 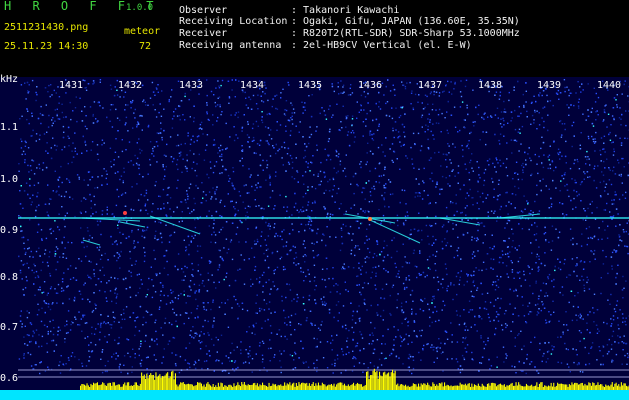 What do you see at coordinates (370, 85) in the screenshot?
I see `x-tick-label: 1436` at bounding box center [370, 85].